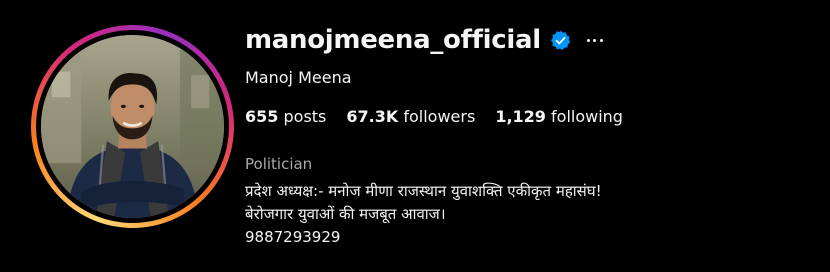  I want to click on posts-stat: 655 posts, so click(285, 116).